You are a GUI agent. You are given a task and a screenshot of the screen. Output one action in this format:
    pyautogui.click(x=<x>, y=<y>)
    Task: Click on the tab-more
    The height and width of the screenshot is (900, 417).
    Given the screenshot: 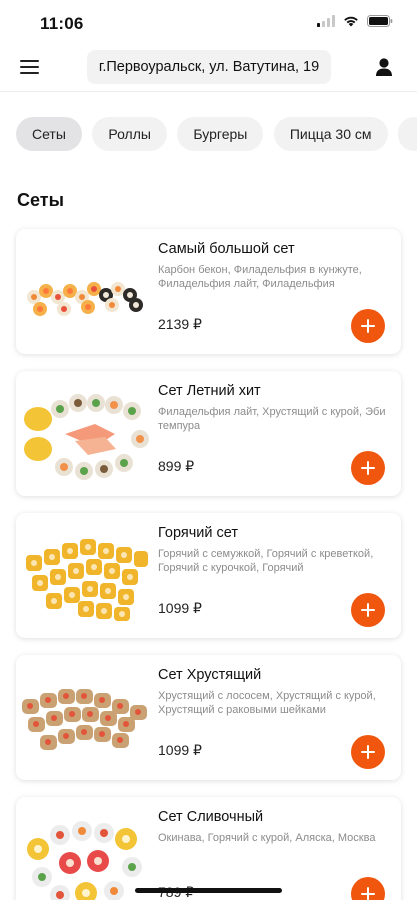 What is the action you would take?
    pyautogui.click(x=407, y=134)
    